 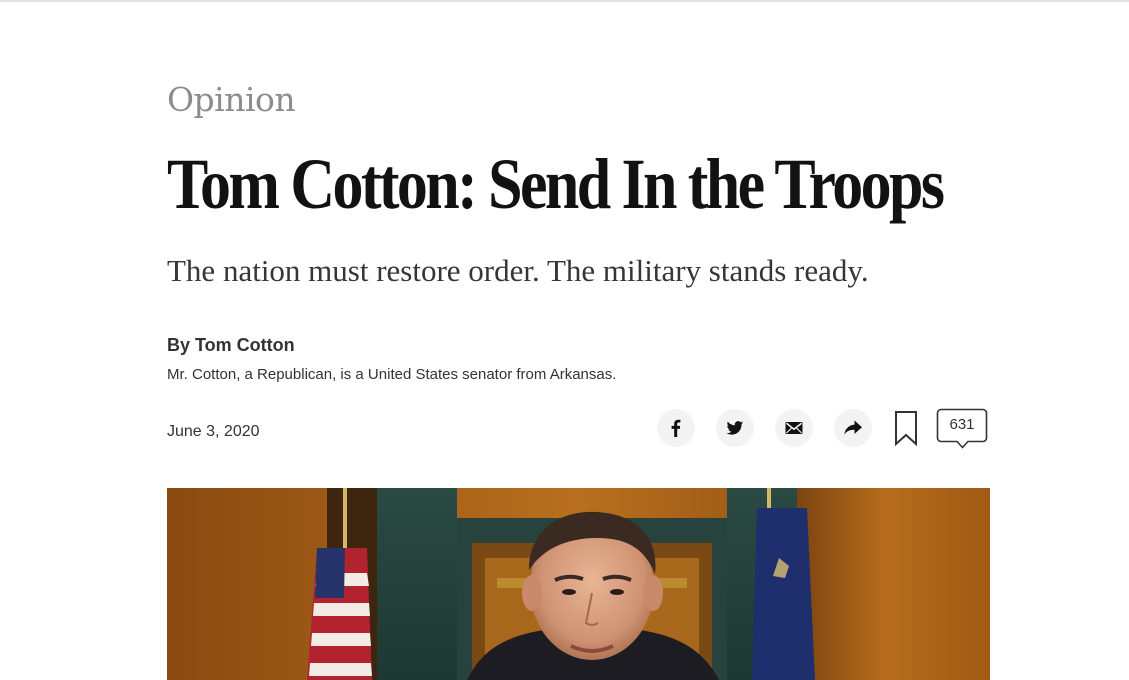 What do you see at coordinates (556, 184) in the screenshot?
I see `article-headline: Tom Cotton: Send In the Troops` at bounding box center [556, 184].